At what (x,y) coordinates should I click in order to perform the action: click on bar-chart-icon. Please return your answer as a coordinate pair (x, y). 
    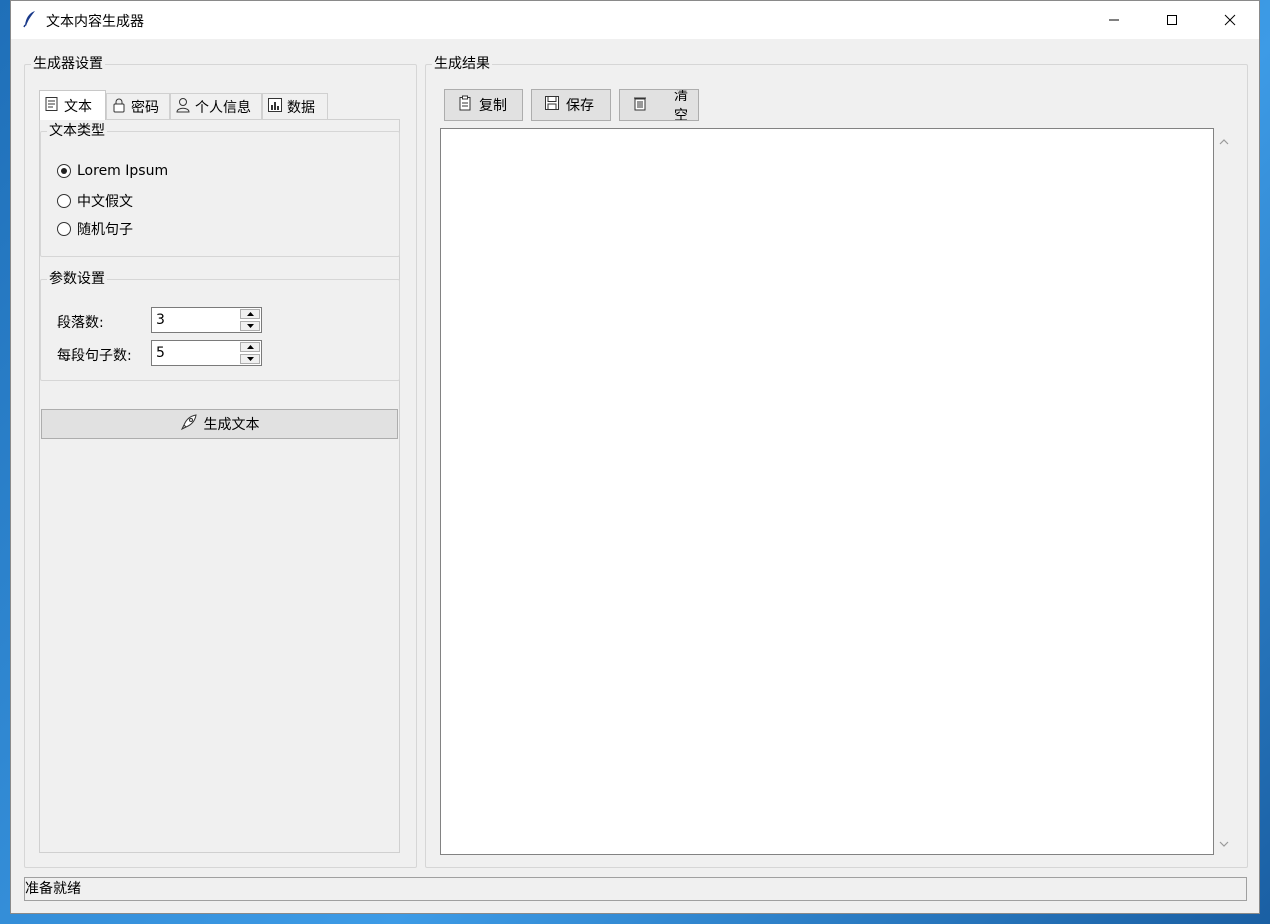
    Looking at the image, I should click on (275, 107).